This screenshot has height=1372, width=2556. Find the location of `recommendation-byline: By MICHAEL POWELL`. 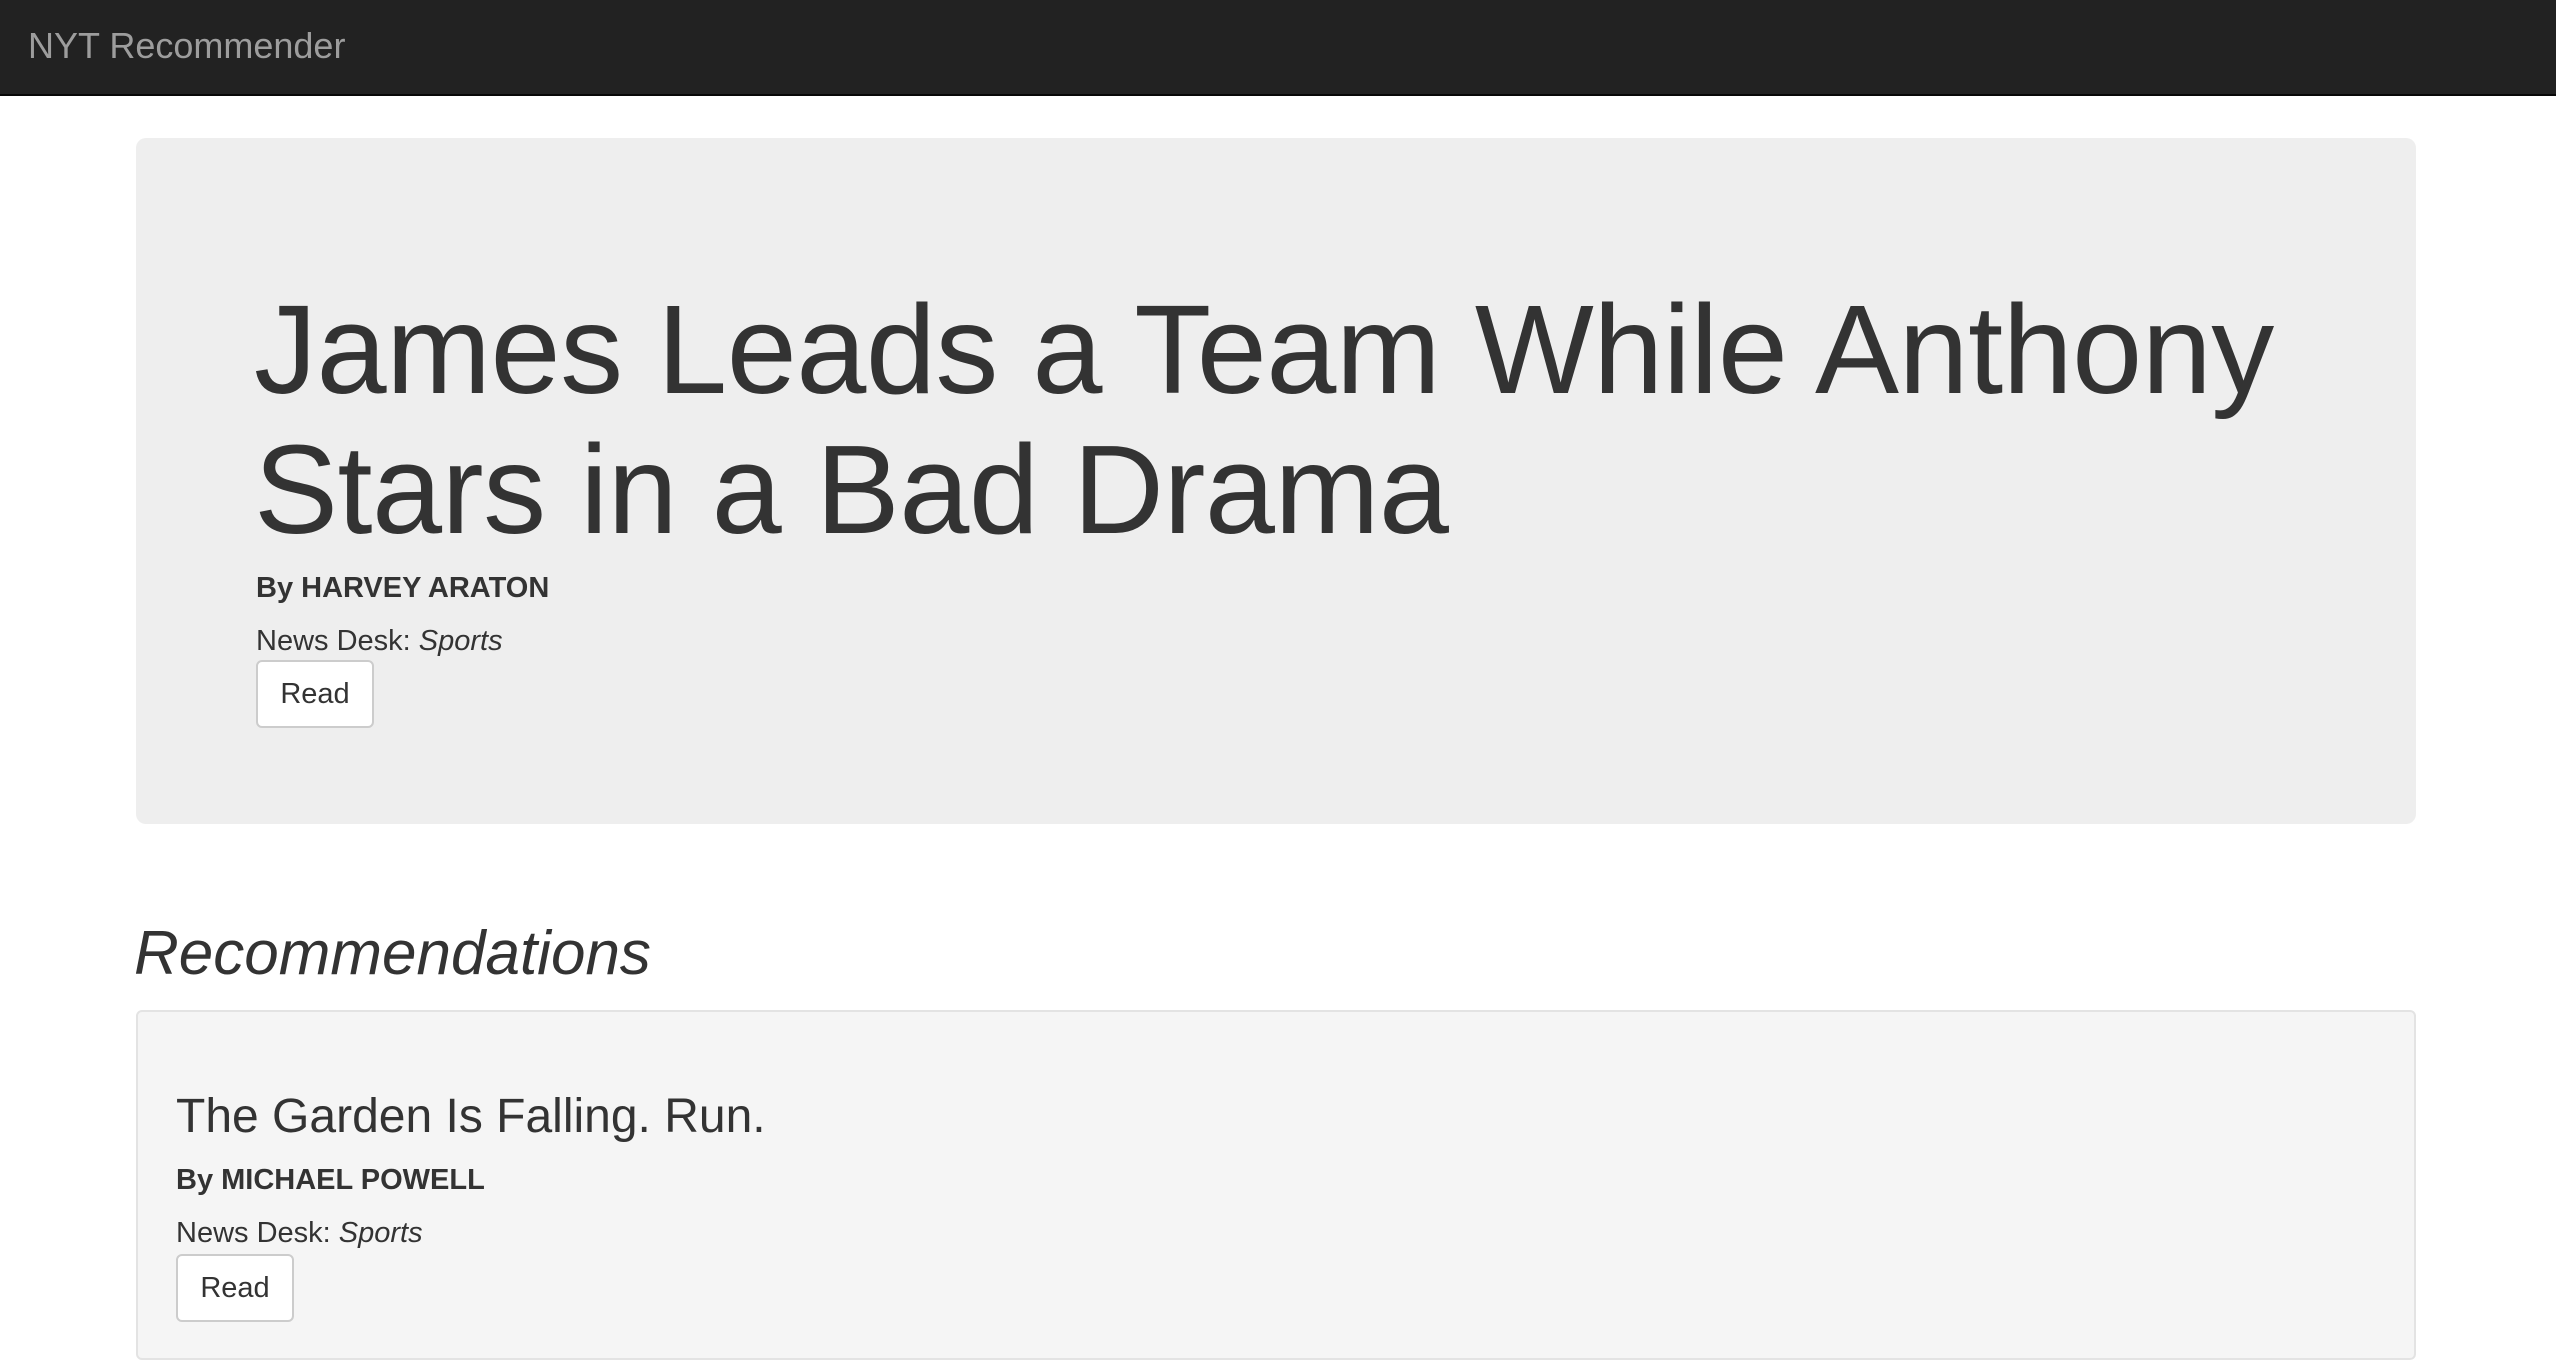

recommendation-byline: By MICHAEL POWELL is located at coordinates (330, 1180).